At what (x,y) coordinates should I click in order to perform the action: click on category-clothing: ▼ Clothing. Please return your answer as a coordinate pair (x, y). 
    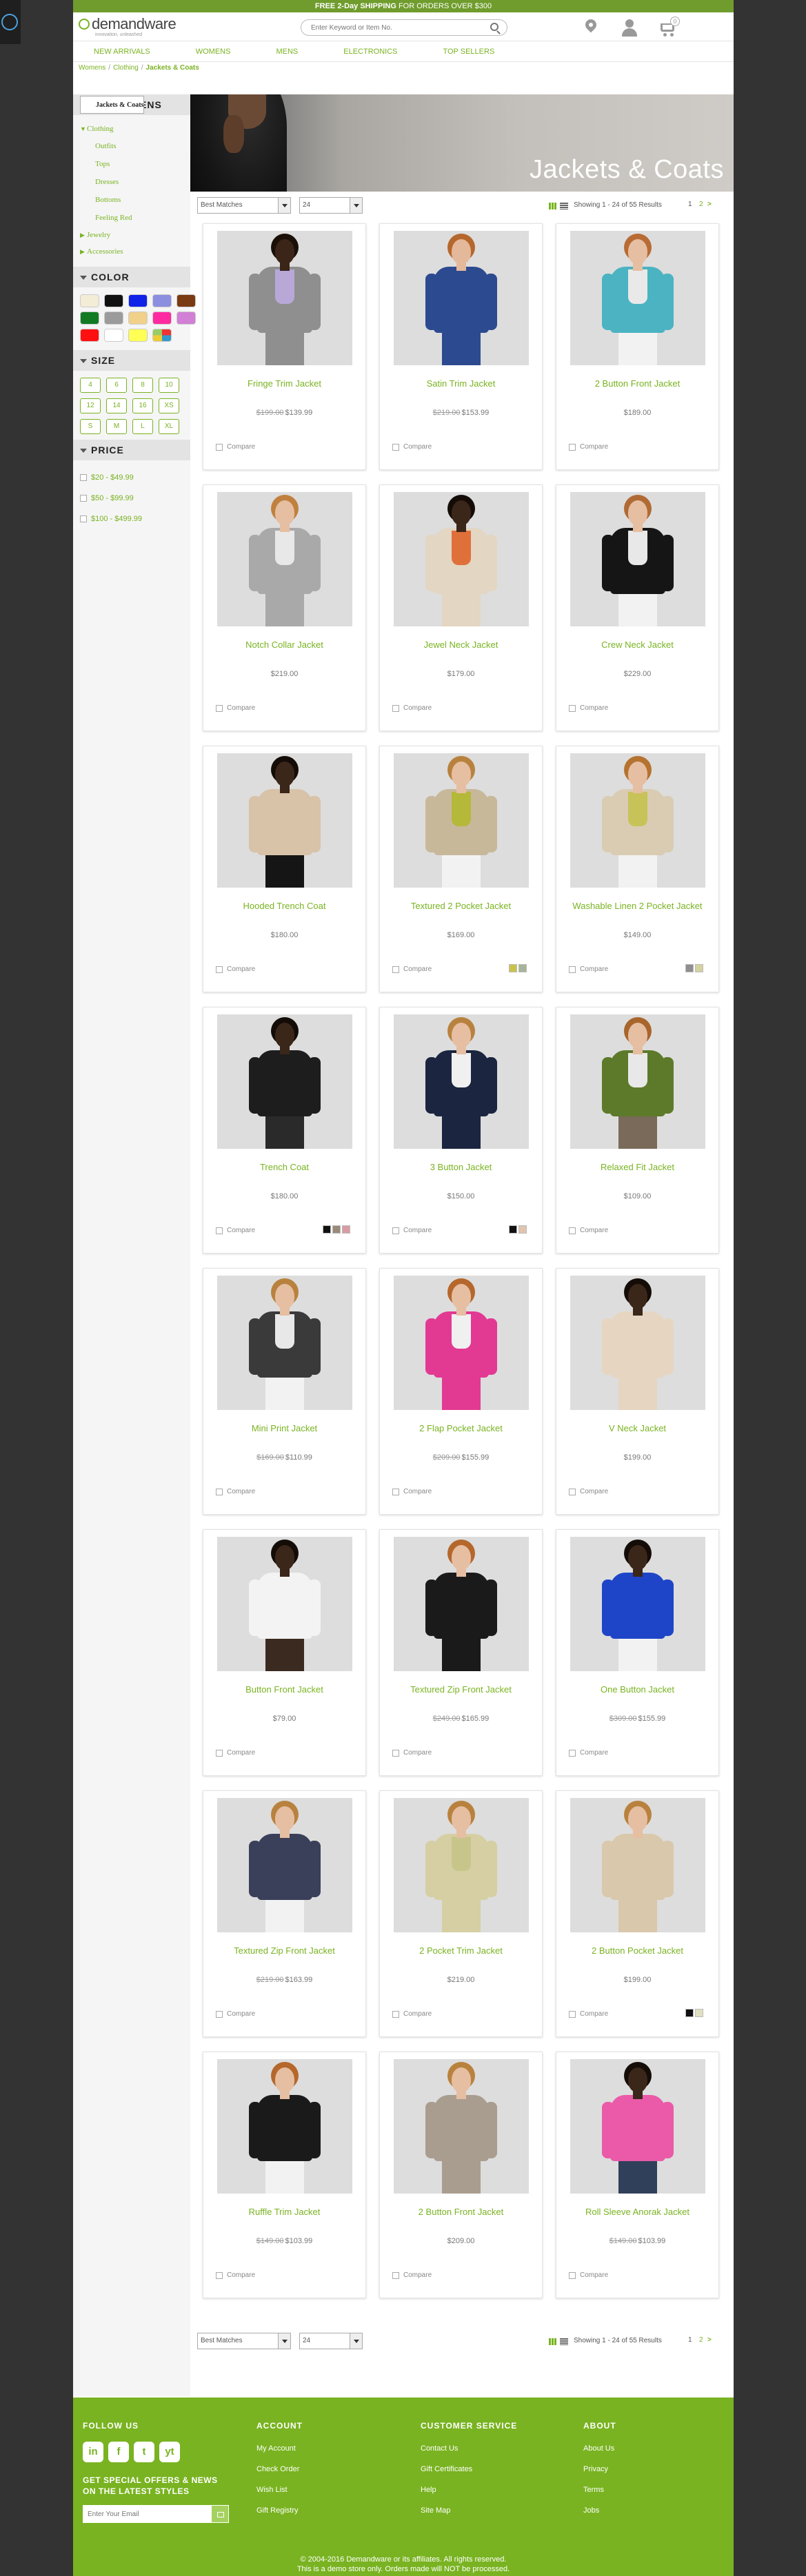
    Looking at the image, I should click on (135, 129).